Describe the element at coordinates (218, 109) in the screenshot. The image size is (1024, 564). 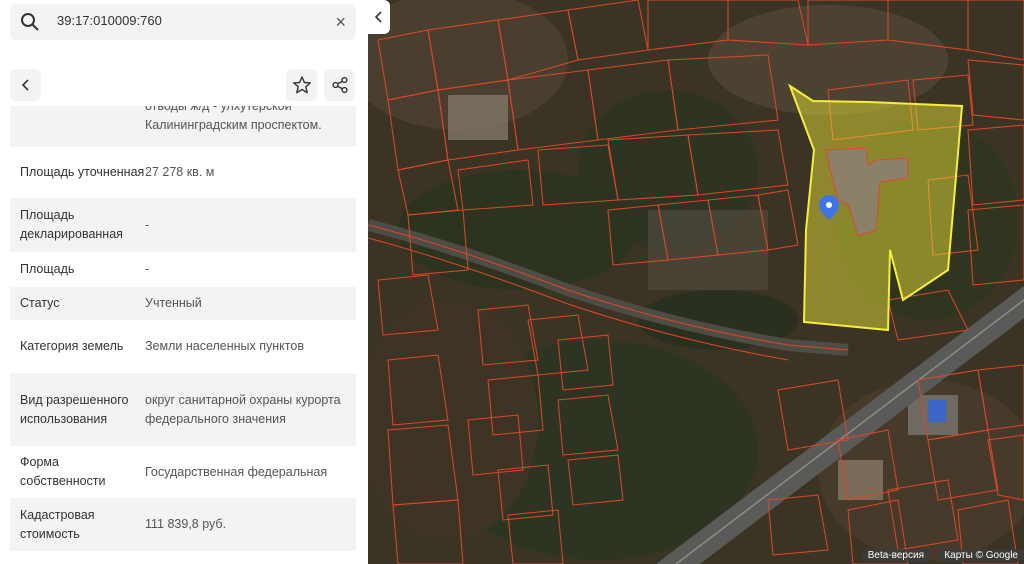
I see `cut-value-line1: отводы ж/д - улхутерской` at that location.